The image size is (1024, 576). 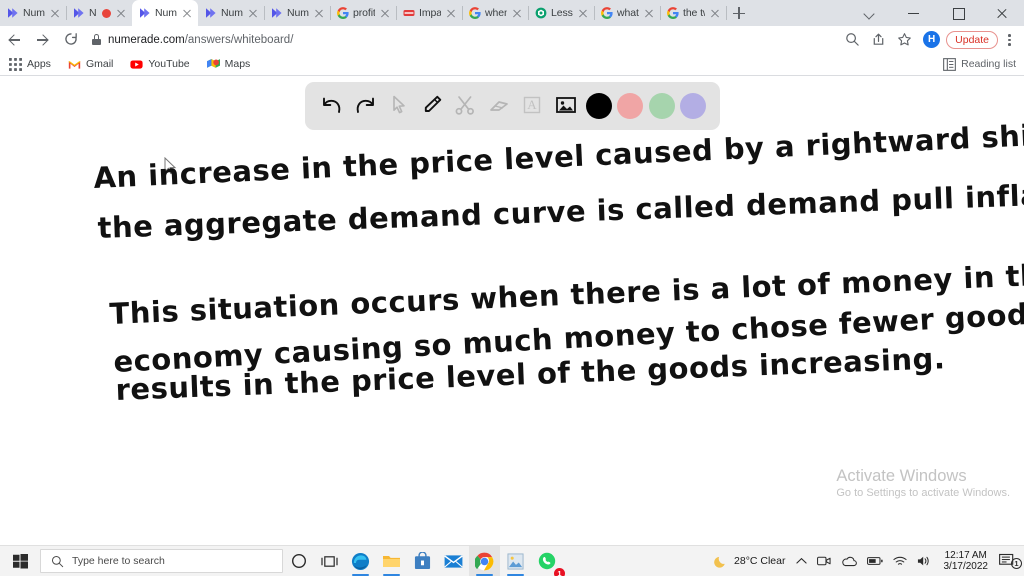 I want to click on battery-icon, so click(x=875, y=561).